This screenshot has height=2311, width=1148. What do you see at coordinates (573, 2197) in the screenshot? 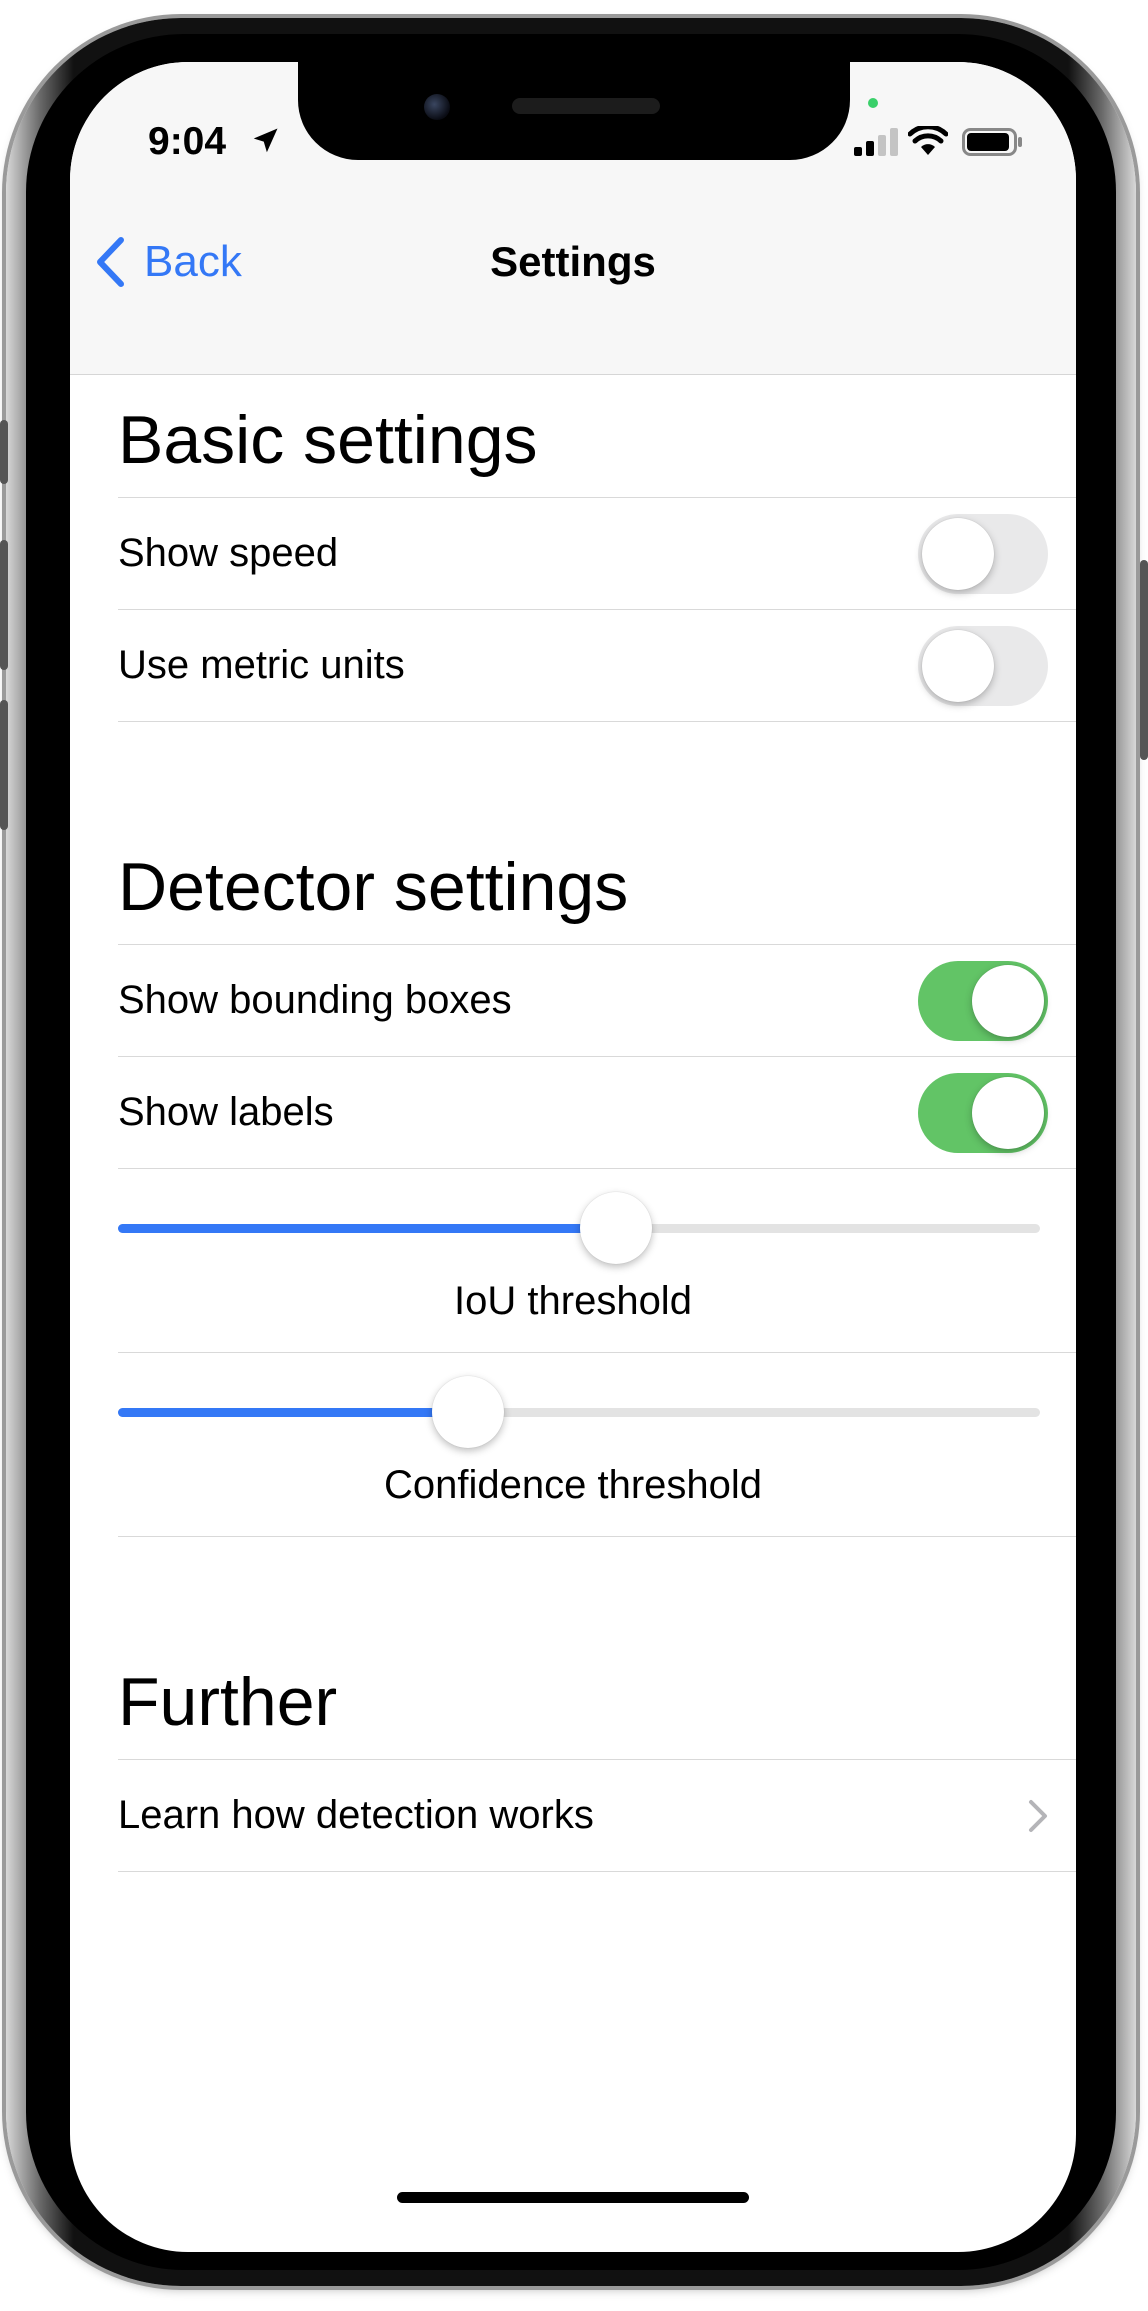
I see `home-indicator` at bounding box center [573, 2197].